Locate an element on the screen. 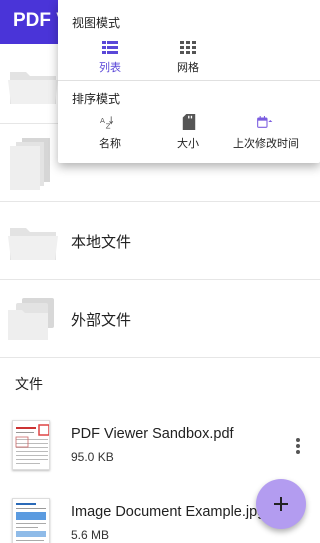 This screenshot has width=320, height=543. file-size: 5.6 MB is located at coordinates (90, 535).